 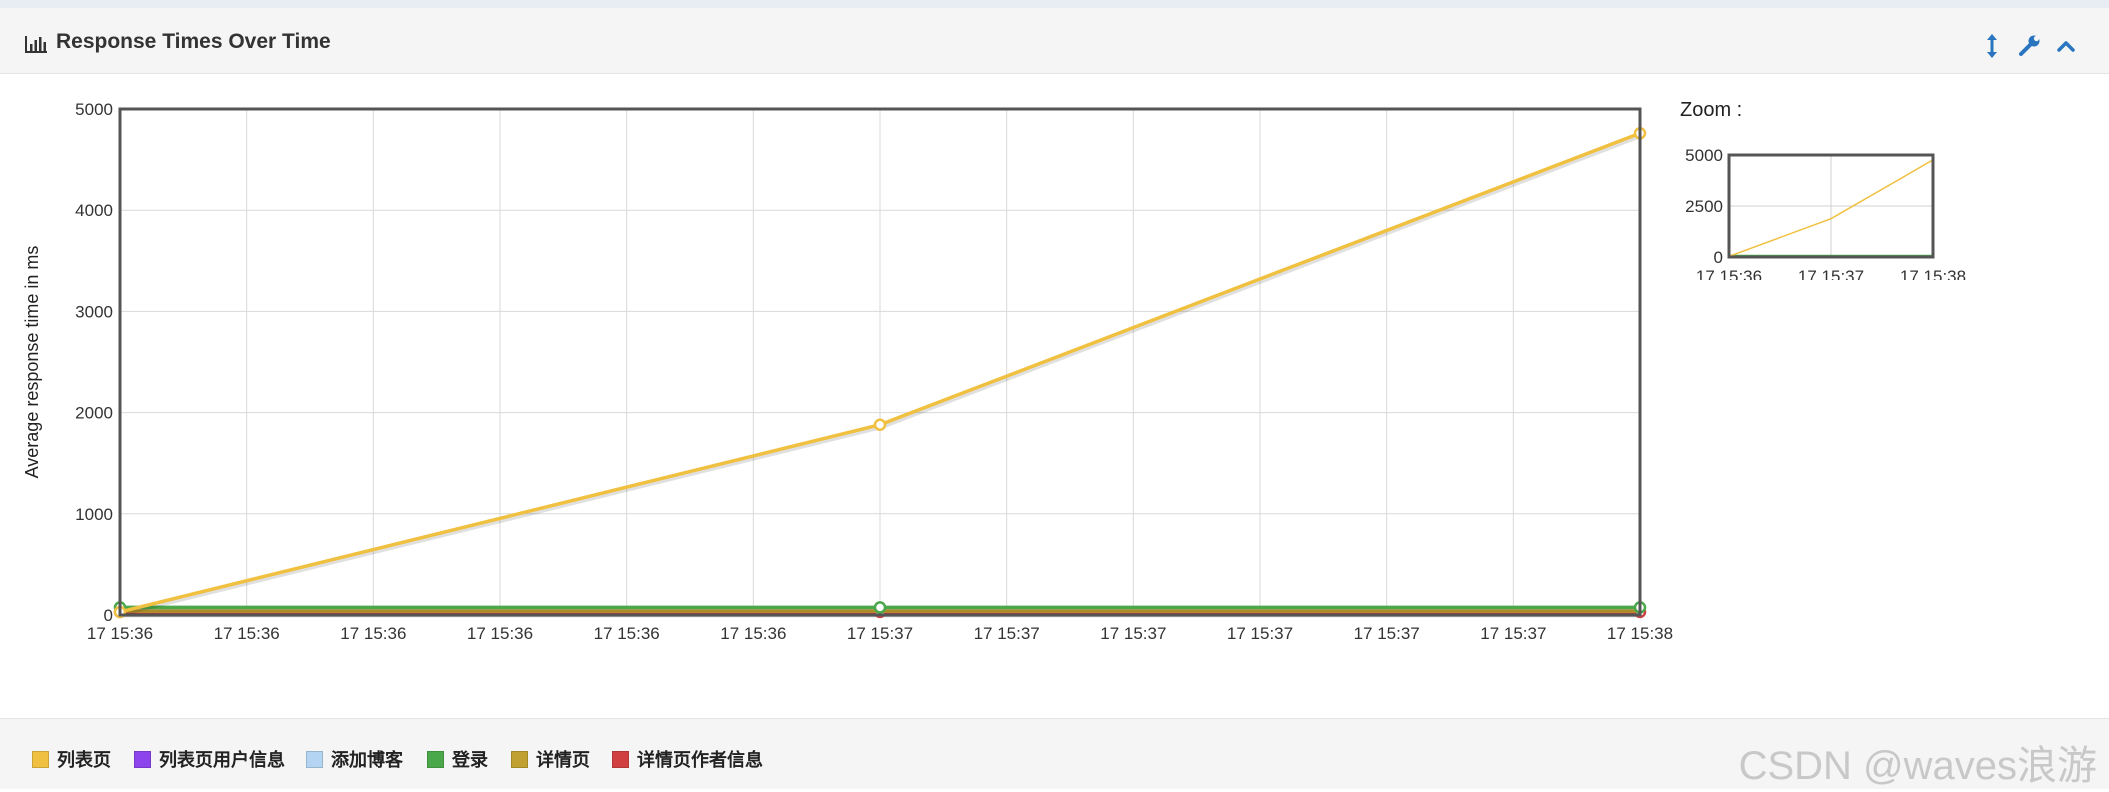 What do you see at coordinates (222, 760) in the screenshot?
I see `legend-label: 列表页用户信息` at bounding box center [222, 760].